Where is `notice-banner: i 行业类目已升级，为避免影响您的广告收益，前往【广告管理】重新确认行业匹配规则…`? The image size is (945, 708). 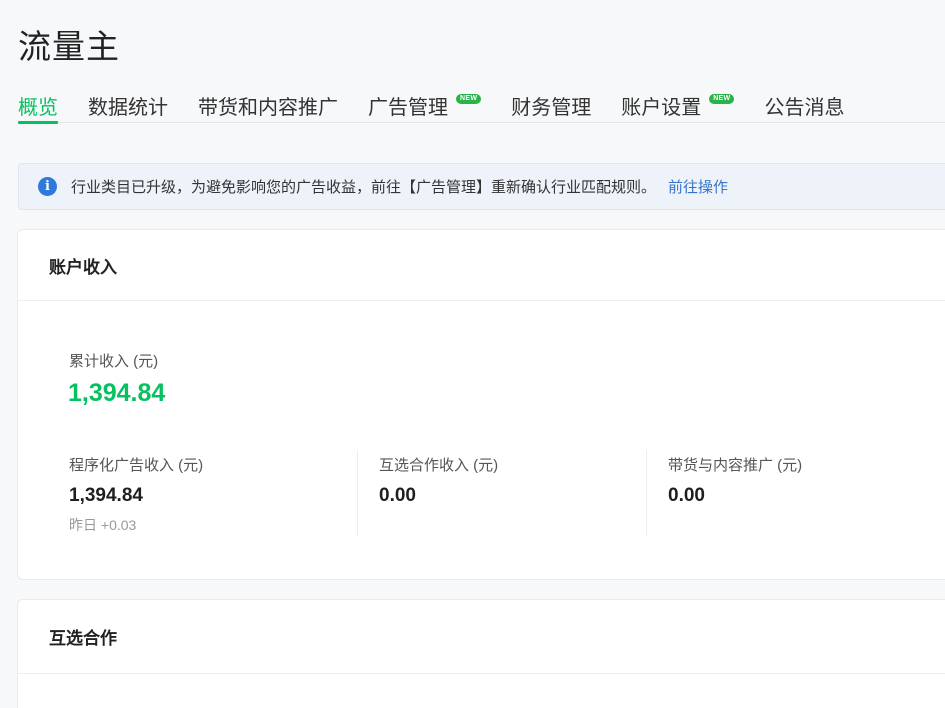 notice-banner: i 行业类目已升级，为避免影响您的广告收益，前往【广告管理】重新确认行业匹配规则… is located at coordinates (481, 186).